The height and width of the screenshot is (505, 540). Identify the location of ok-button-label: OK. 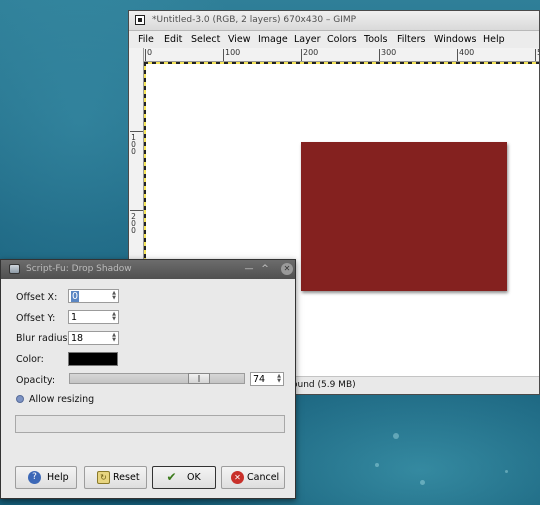
(194, 477).